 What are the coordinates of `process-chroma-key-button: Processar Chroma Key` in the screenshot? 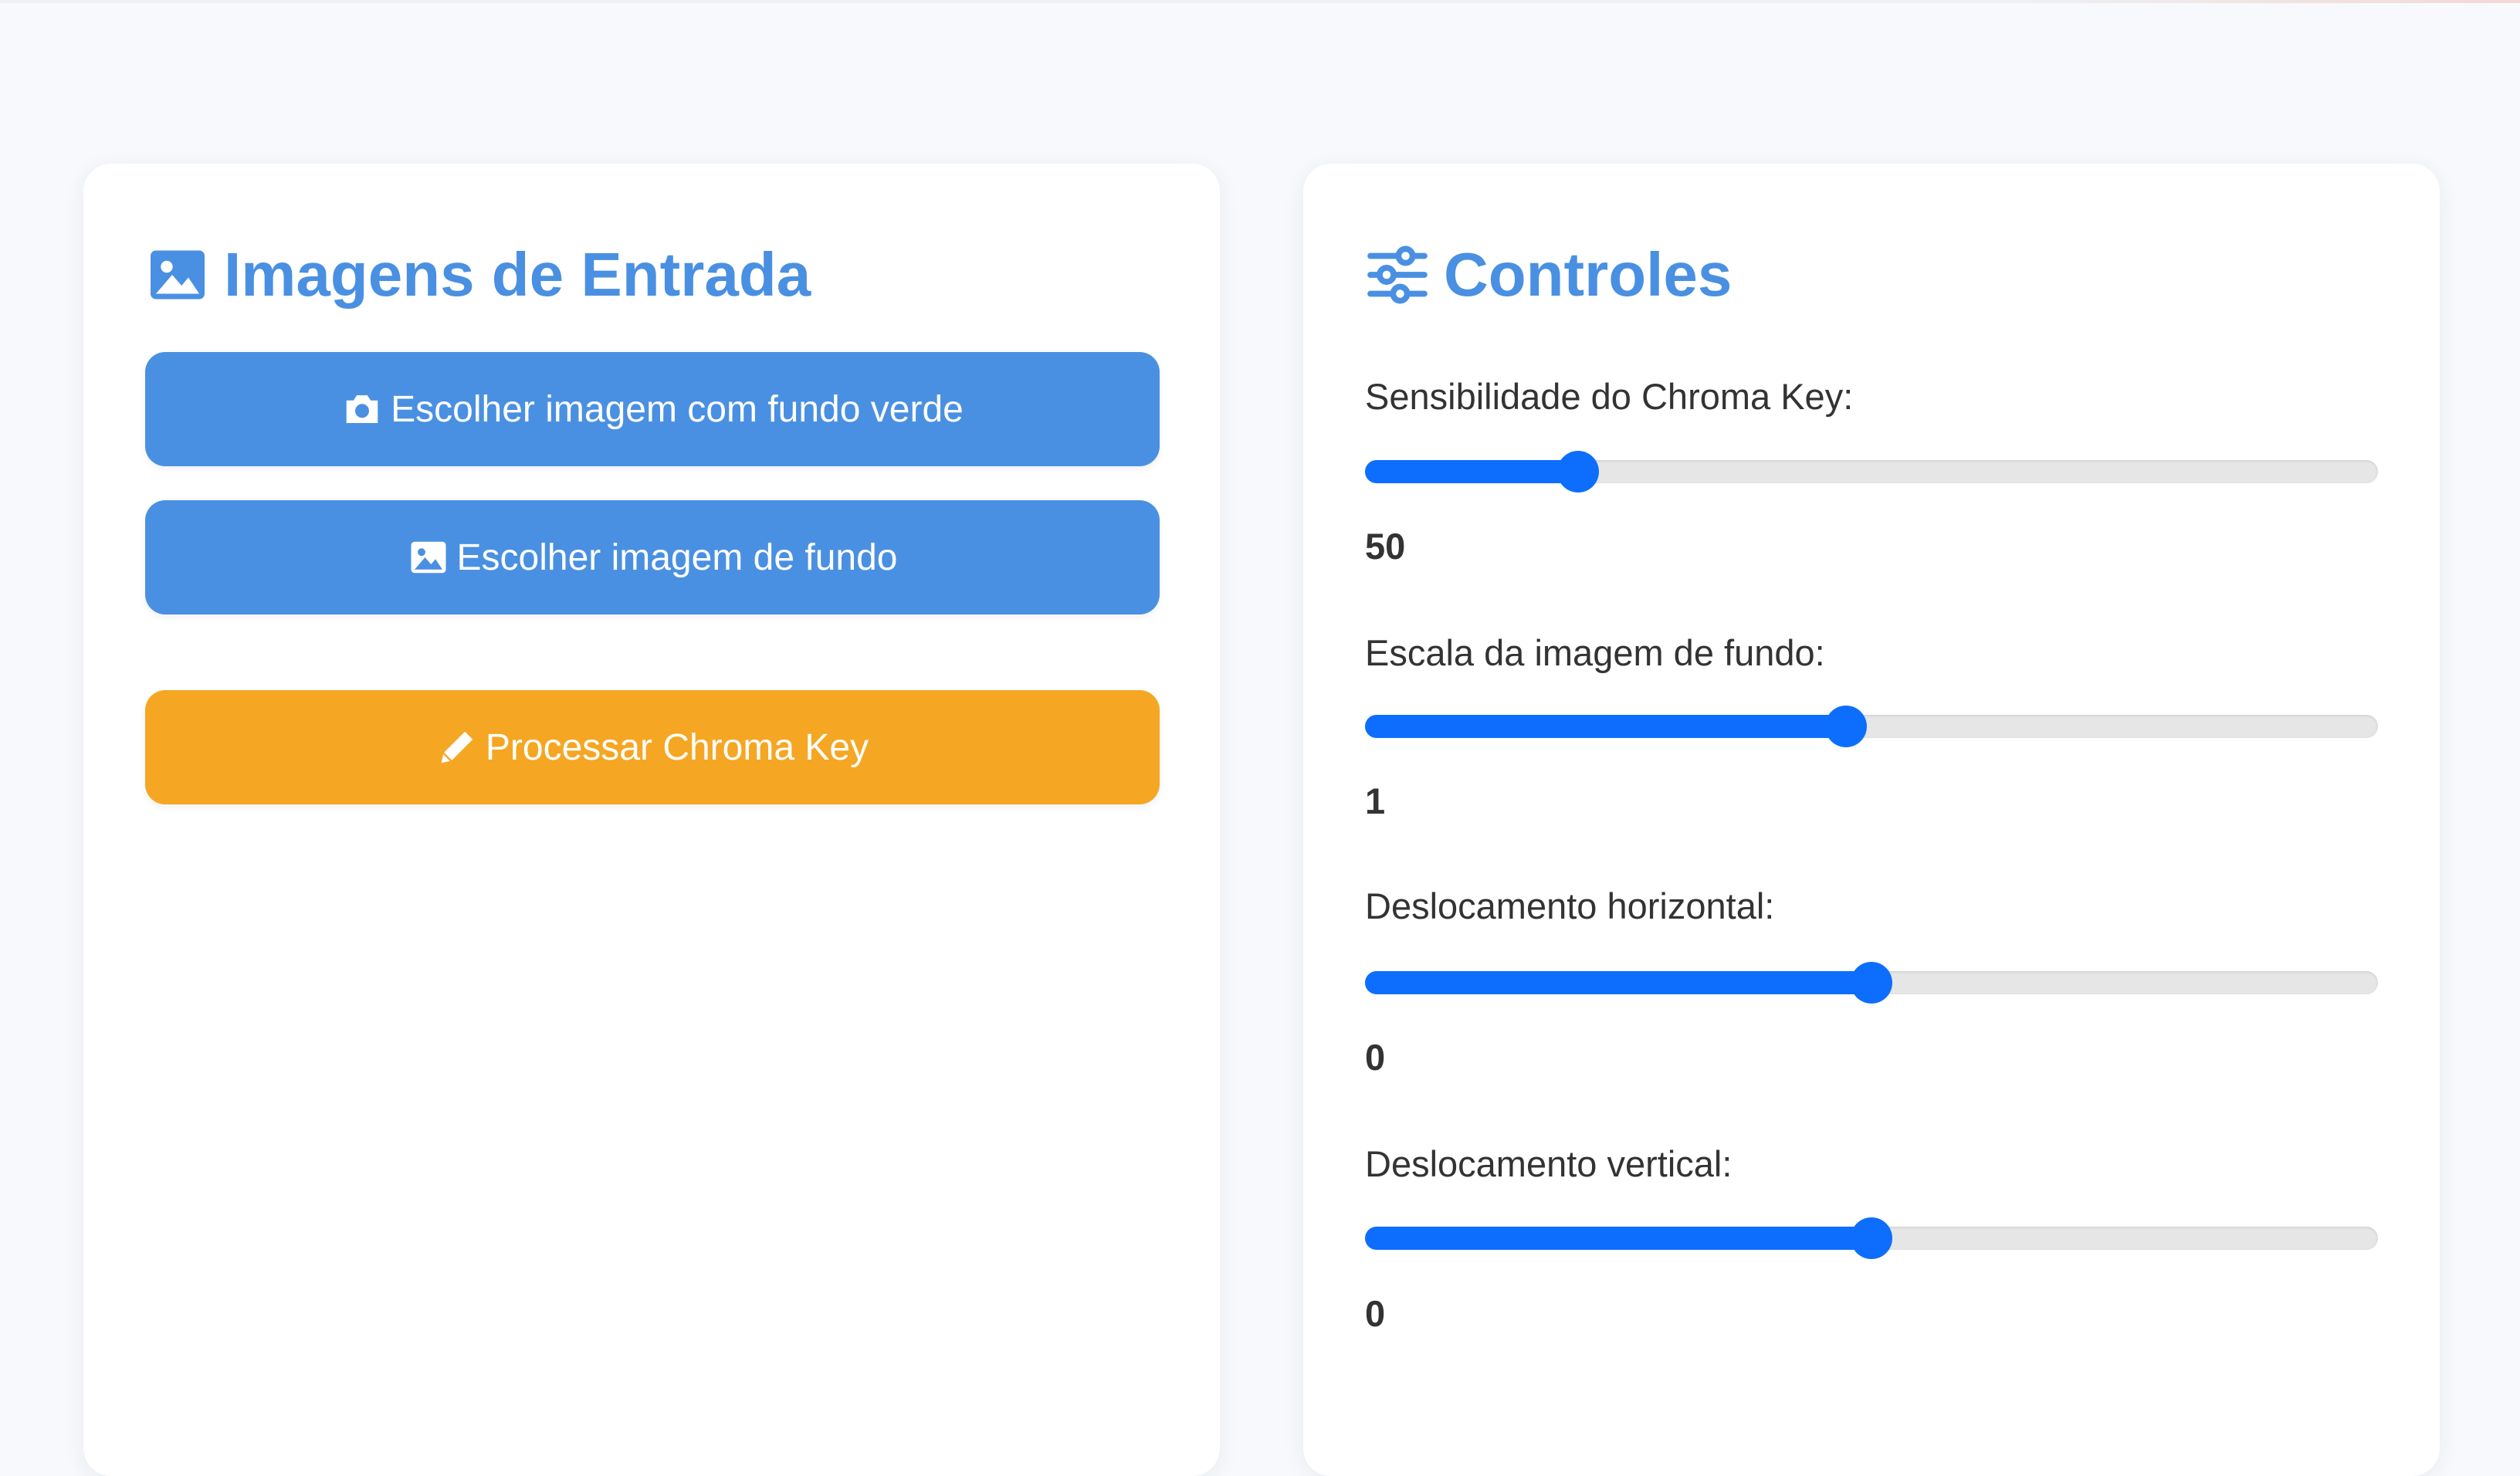 It's located at (653, 747).